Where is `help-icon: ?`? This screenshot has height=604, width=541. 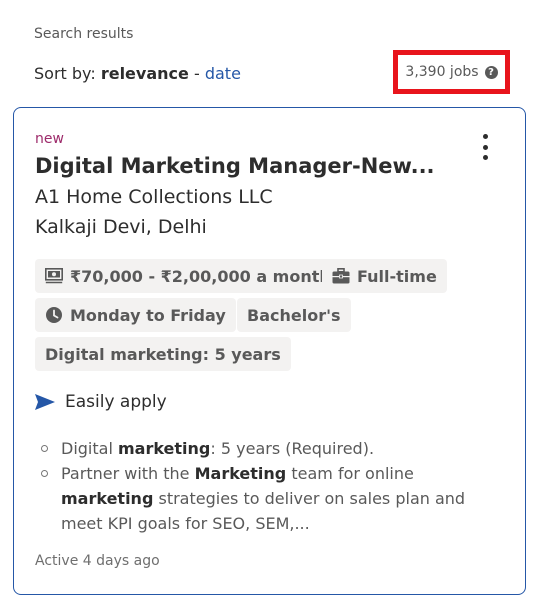
help-icon: ? is located at coordinates (491, 72).